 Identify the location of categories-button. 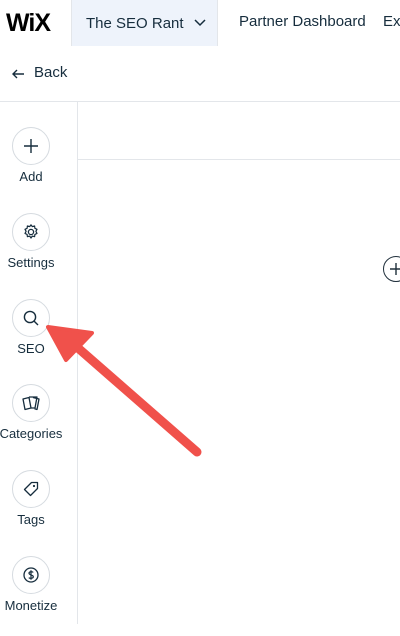
(31, 403).